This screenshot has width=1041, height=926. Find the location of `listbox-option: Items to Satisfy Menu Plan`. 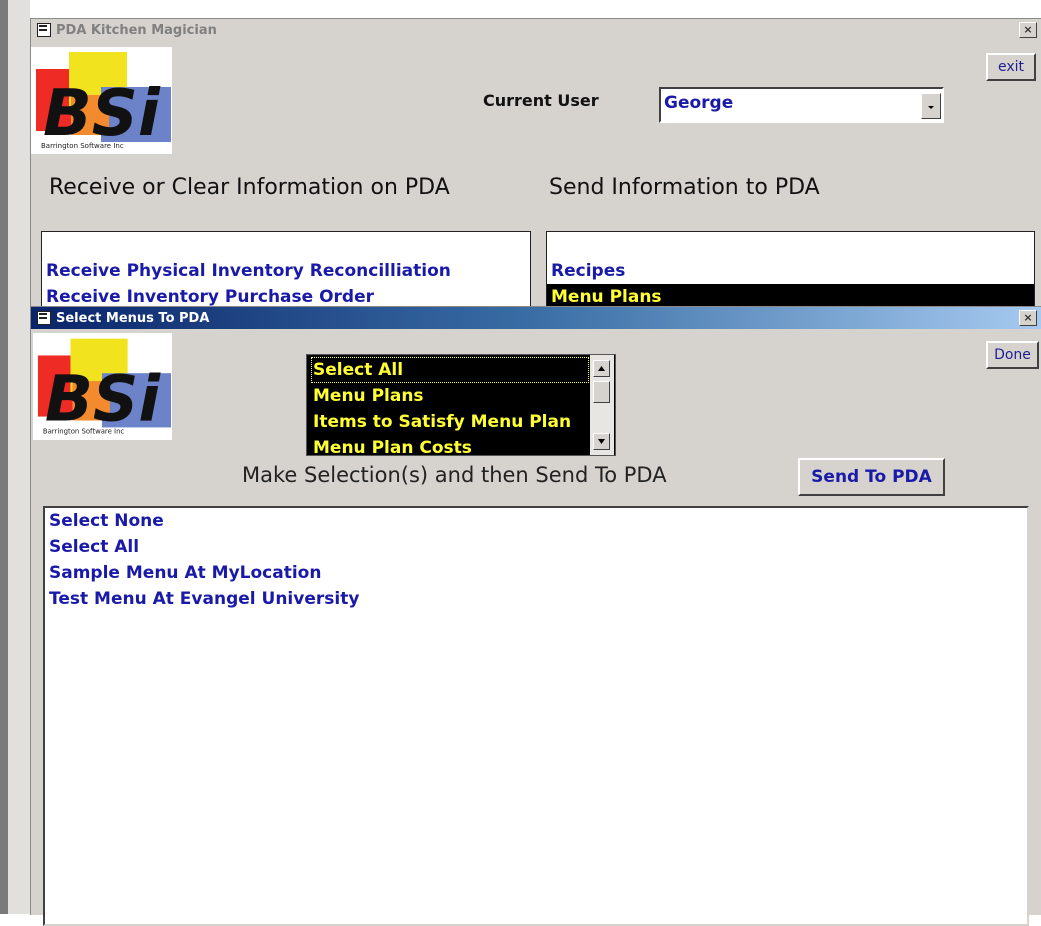

listbox-option: Items to Satisfy Menu Plan is located at coordinates (442, 422).